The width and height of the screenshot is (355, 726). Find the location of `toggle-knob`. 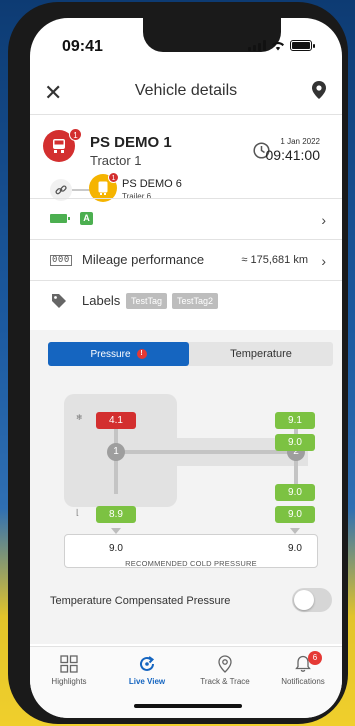

toggle-knob is located at coordinates (304, 600).